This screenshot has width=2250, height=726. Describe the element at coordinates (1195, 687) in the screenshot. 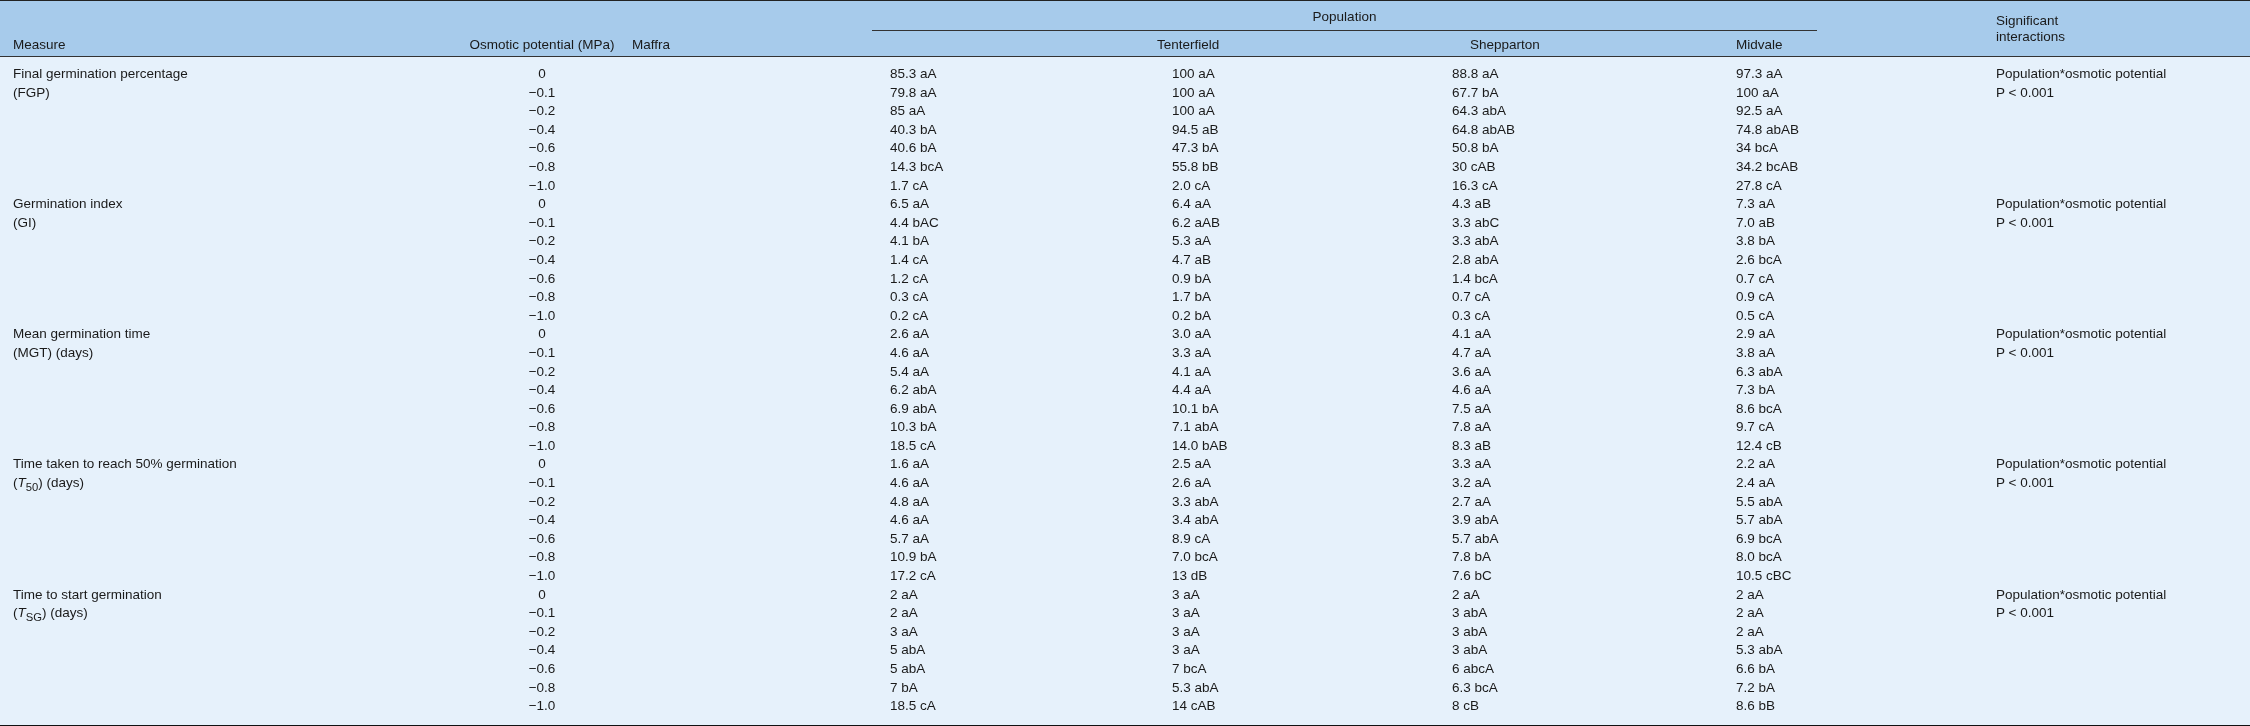

I see `table-cell-text: 5.3 abA` at that location.